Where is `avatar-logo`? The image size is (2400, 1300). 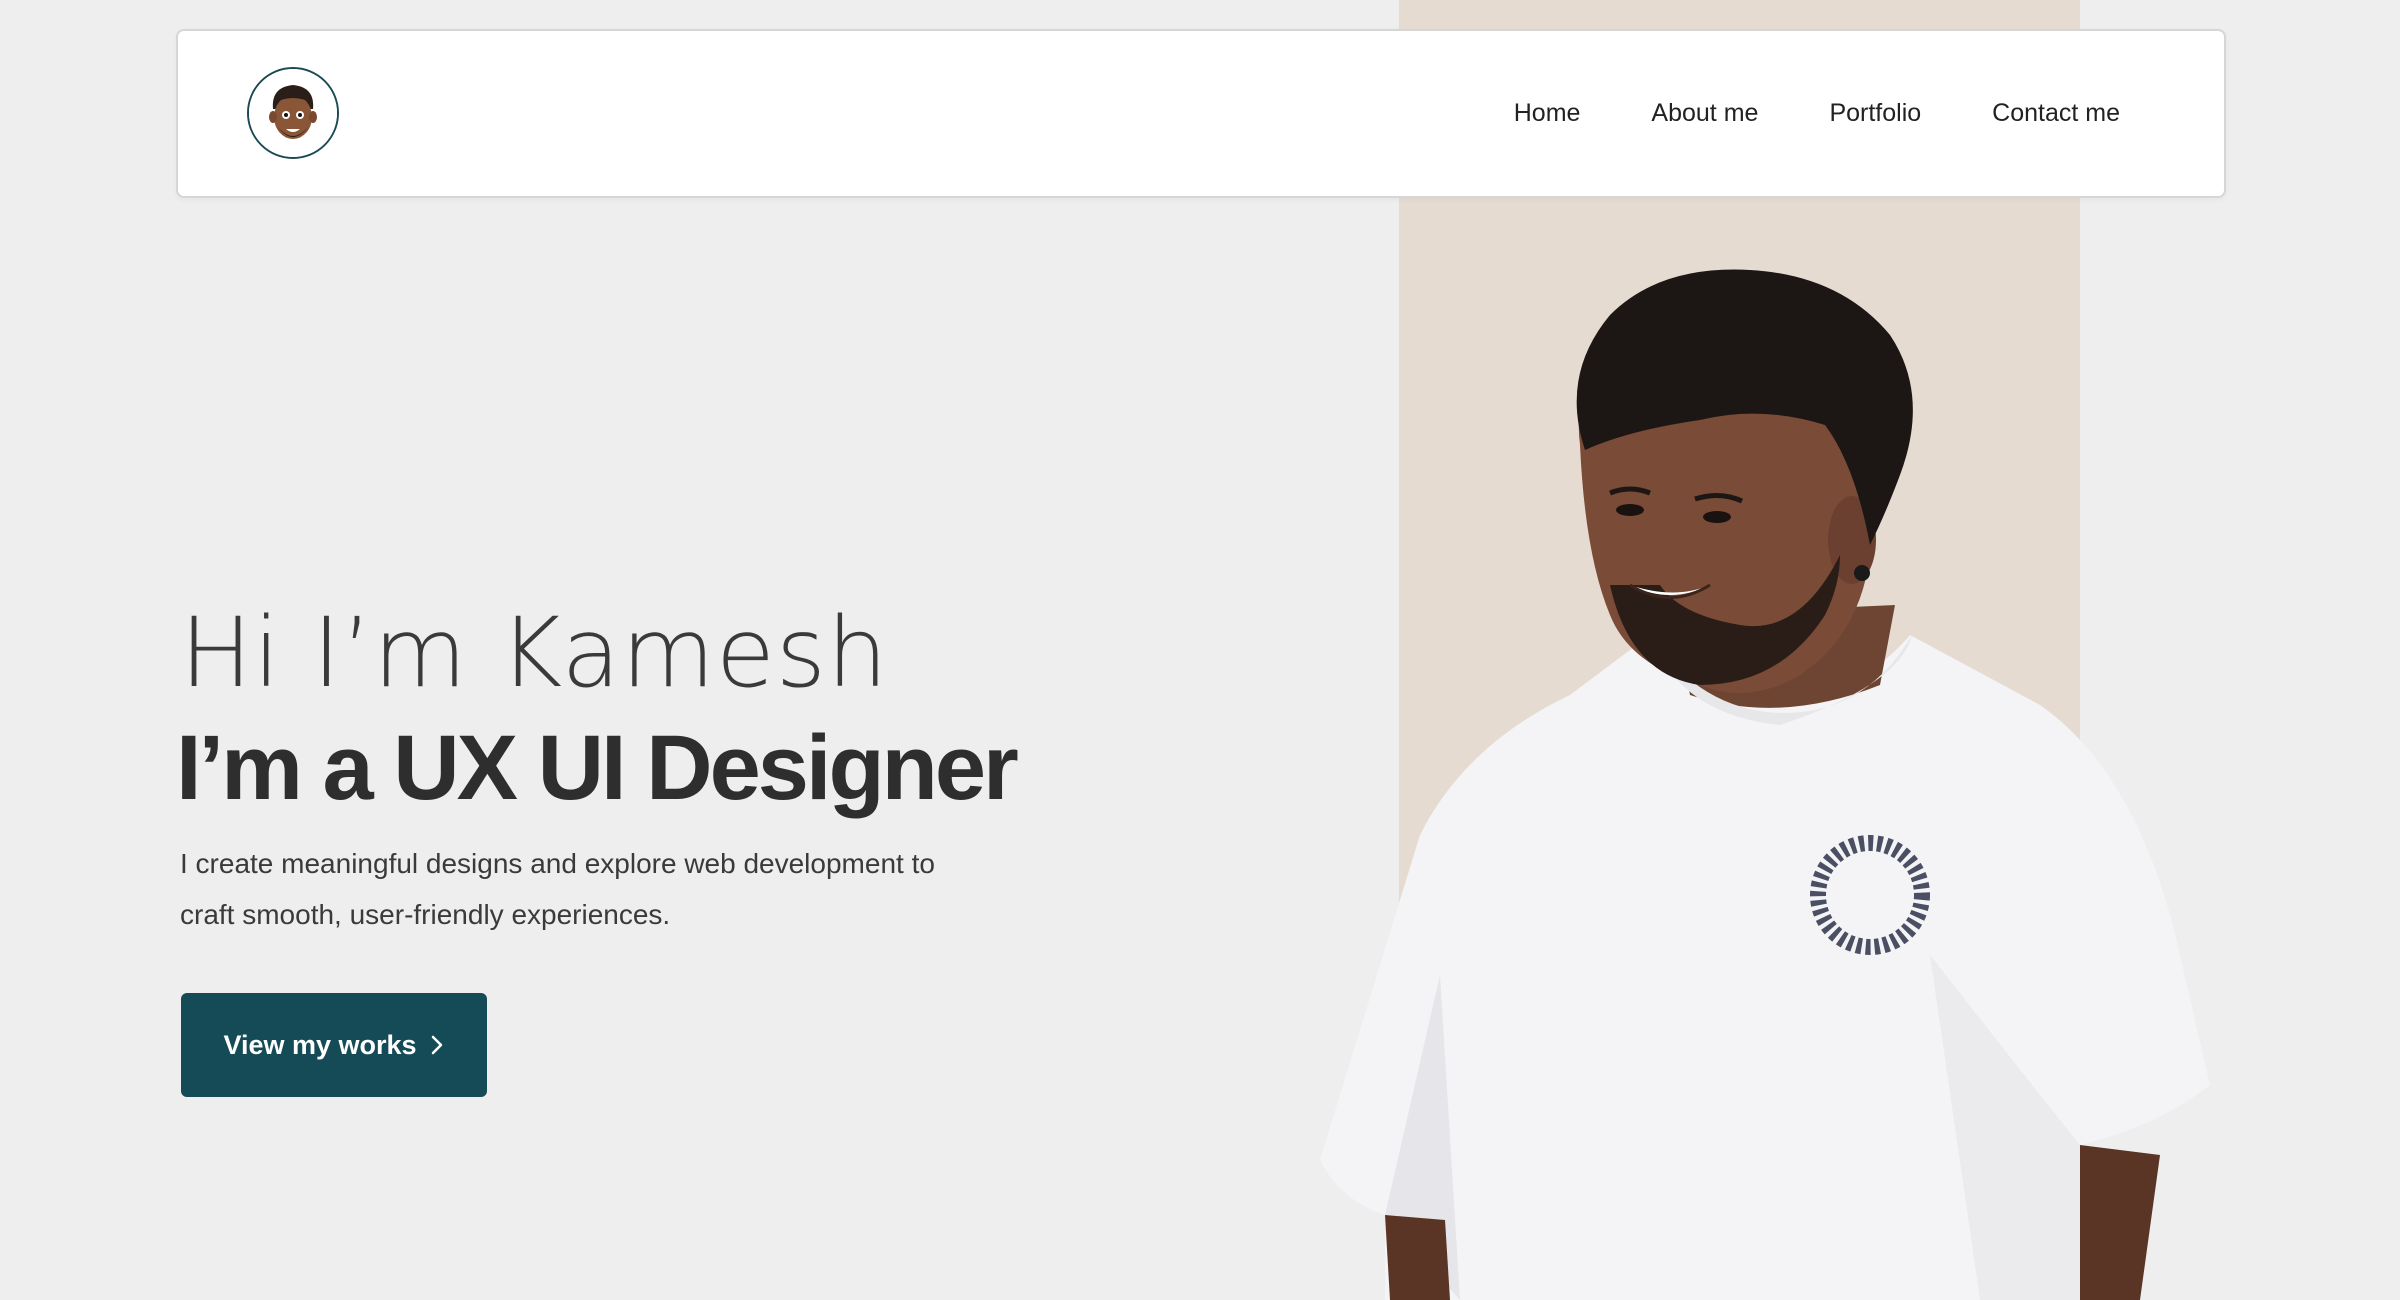
avatar-logo is located at coordinates (293, 113).